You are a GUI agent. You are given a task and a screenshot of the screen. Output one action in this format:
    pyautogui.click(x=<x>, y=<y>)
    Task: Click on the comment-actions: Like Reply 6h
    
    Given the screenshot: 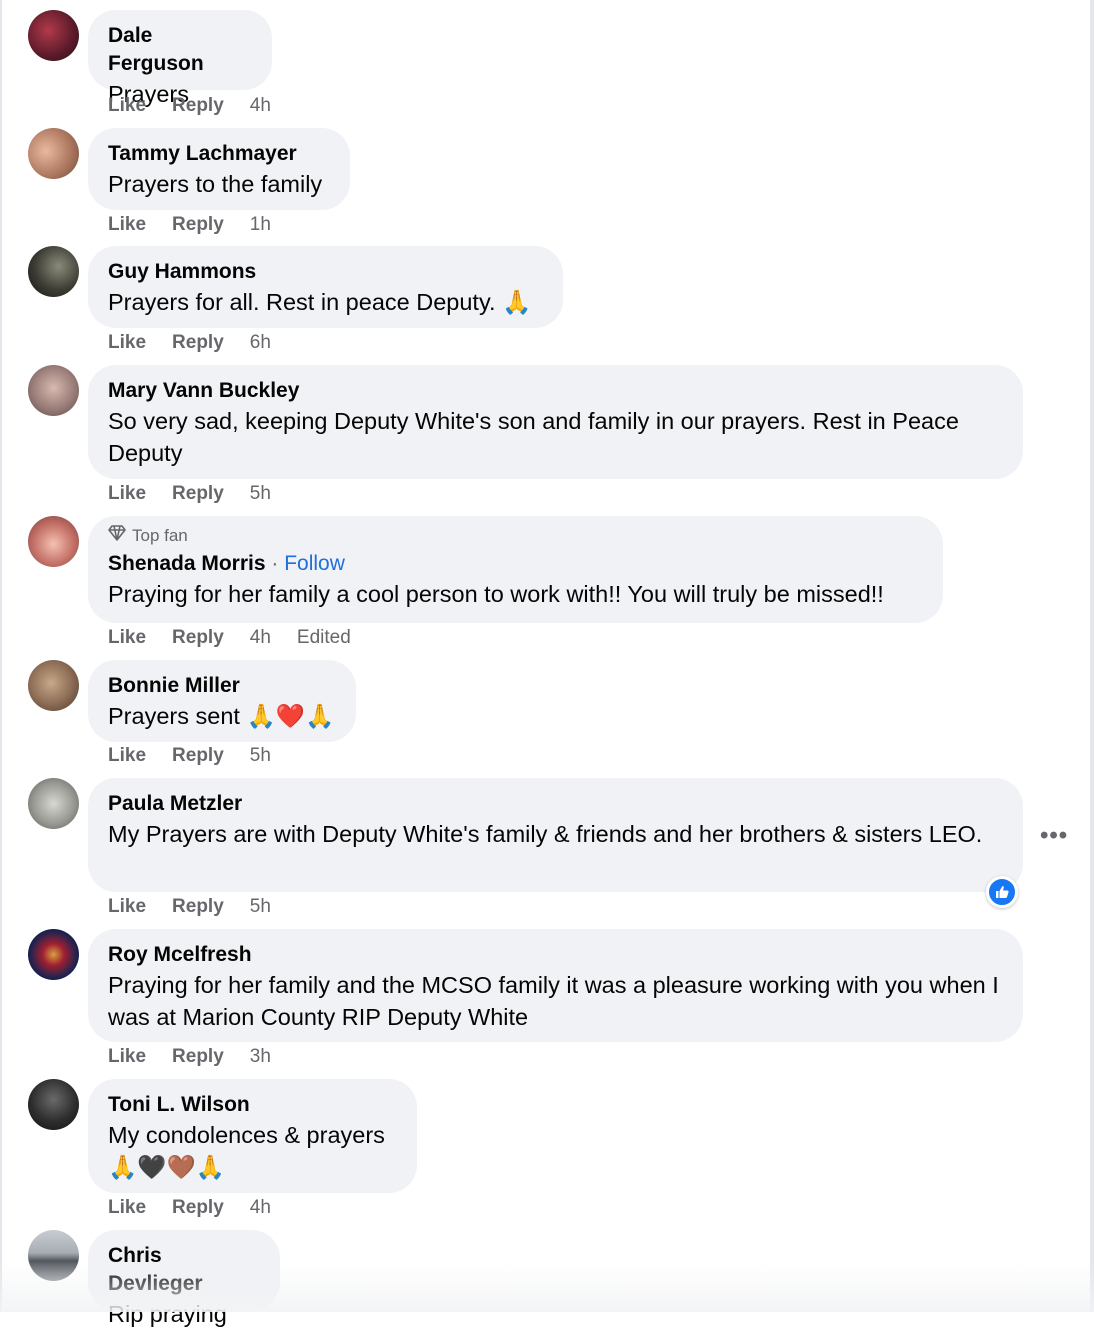 What is the action you would take?
    pyautogui.click(x=202, y=343)
    